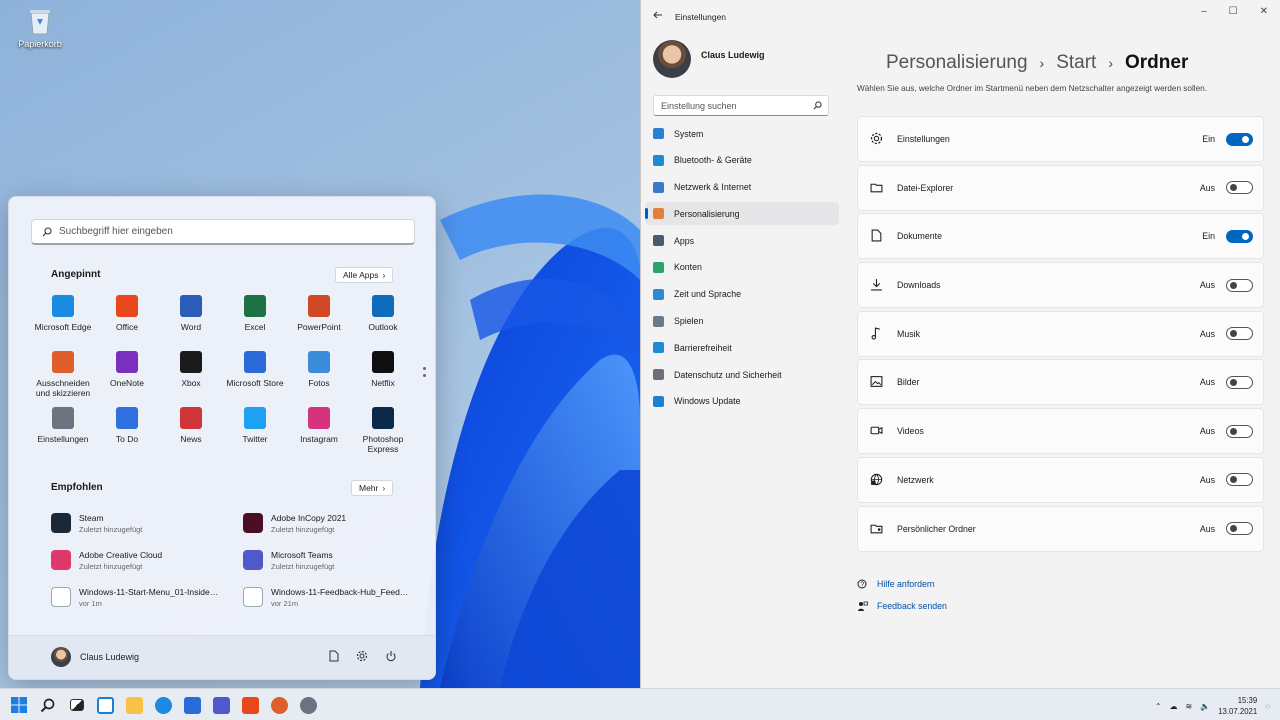 The width and height of the screenshot is (1280, 720). I want to click on snip-sketch-button, so click(279, 705).